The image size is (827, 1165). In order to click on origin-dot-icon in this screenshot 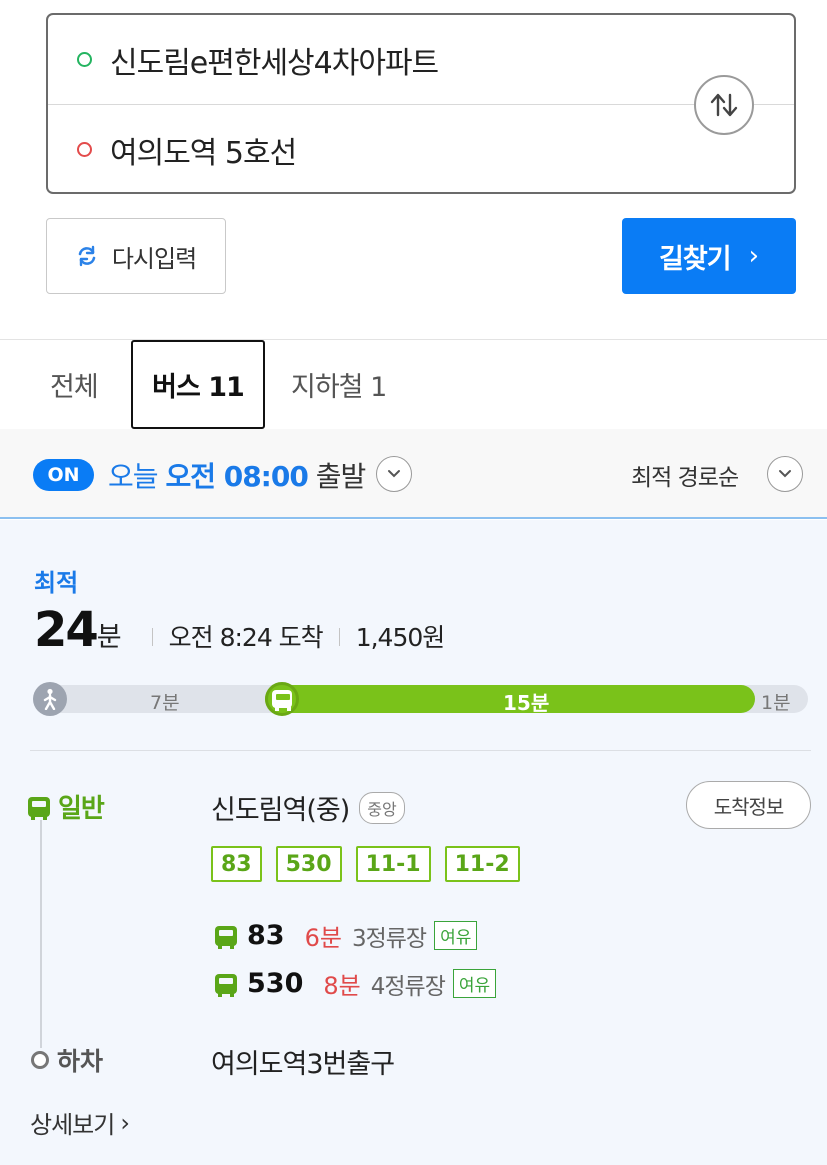, I will do `click(84, 59)`.